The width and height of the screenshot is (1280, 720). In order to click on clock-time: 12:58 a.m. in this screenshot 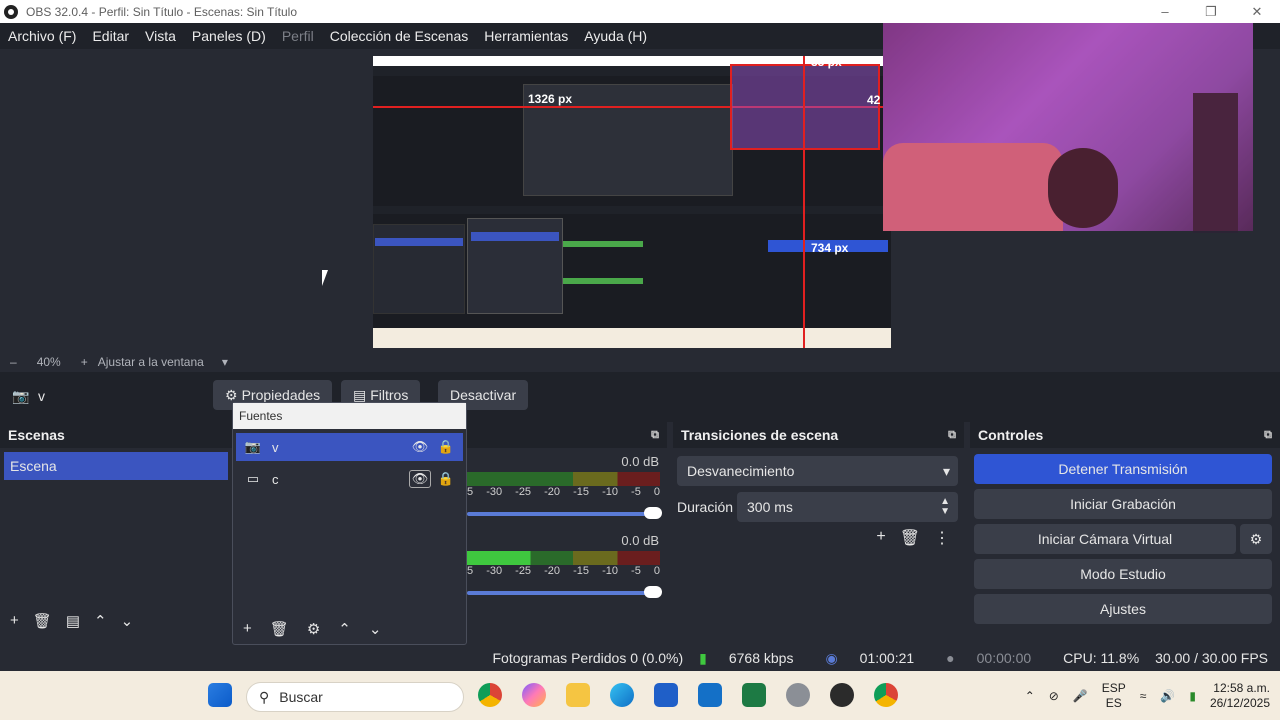, I will do `click(1241, 687)`.